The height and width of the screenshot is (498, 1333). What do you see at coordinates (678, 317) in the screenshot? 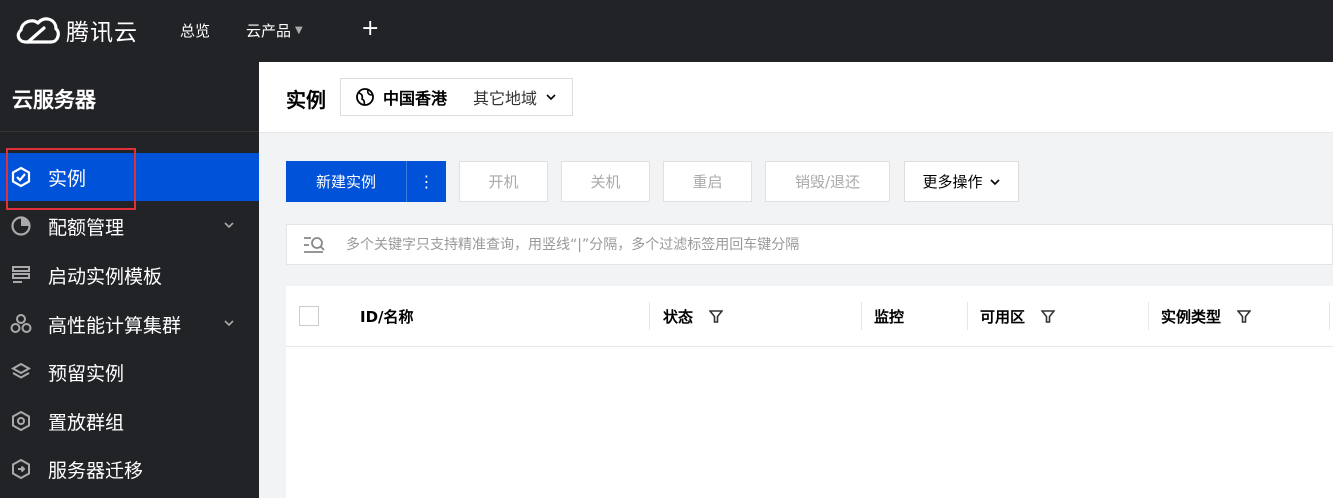
I see `column-header-label: 状态` at bounding box center [678, 317].